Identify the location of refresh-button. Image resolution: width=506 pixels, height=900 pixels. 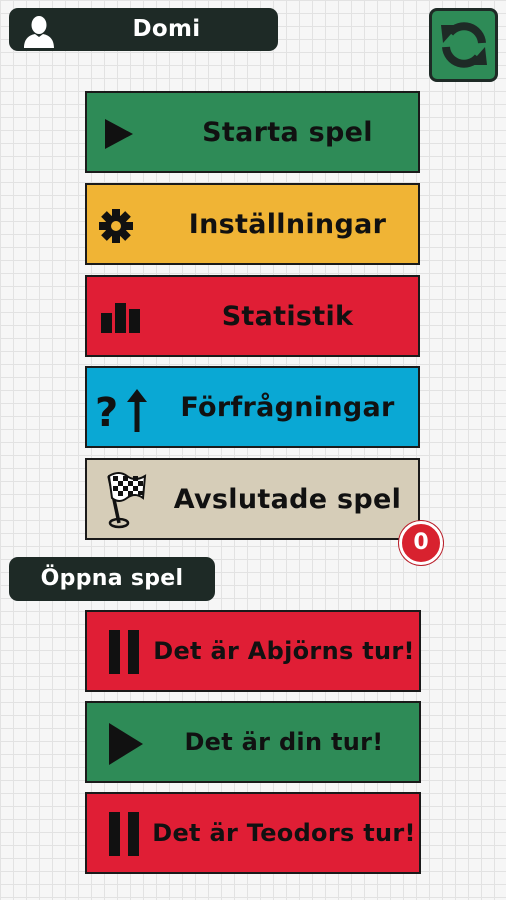
(463, 45).